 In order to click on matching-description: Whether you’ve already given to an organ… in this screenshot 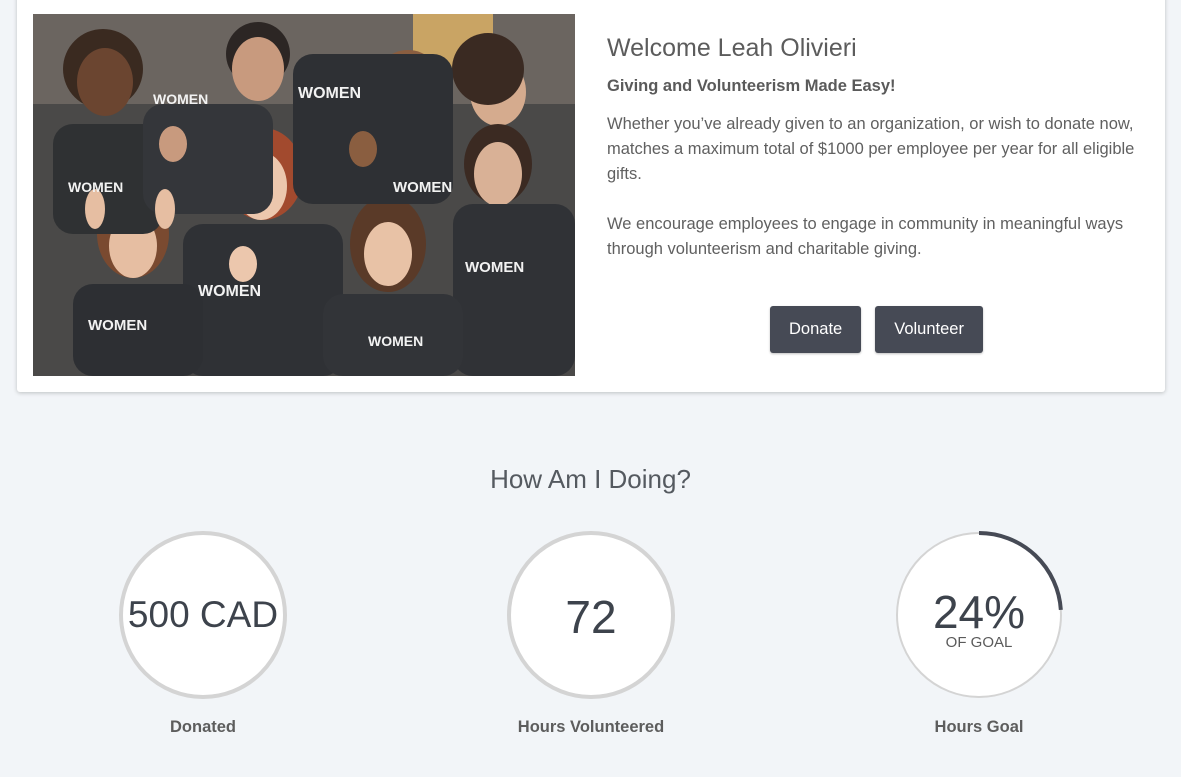, I will do `click(871, 149)`.